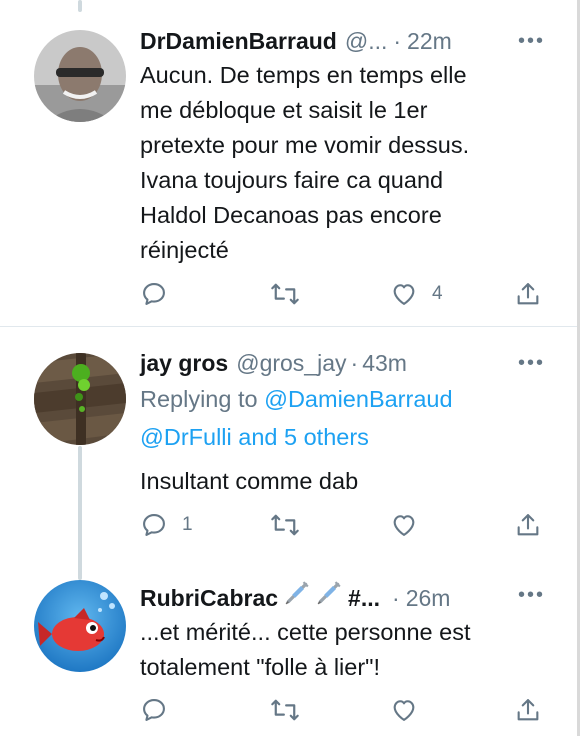 This screenshot has height=736, width=580. What do you see at coordinates (199, 399) in the screenshot?
I see `replying-to-prefix: Replying to` at bounding box center [199, 399].